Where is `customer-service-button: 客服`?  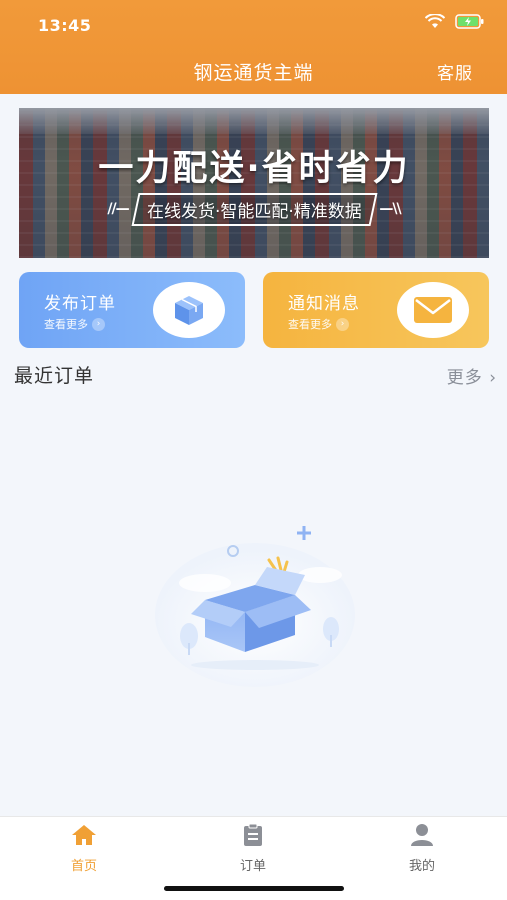
customer-service-button: 客服 is located at coordinates (455, 71).